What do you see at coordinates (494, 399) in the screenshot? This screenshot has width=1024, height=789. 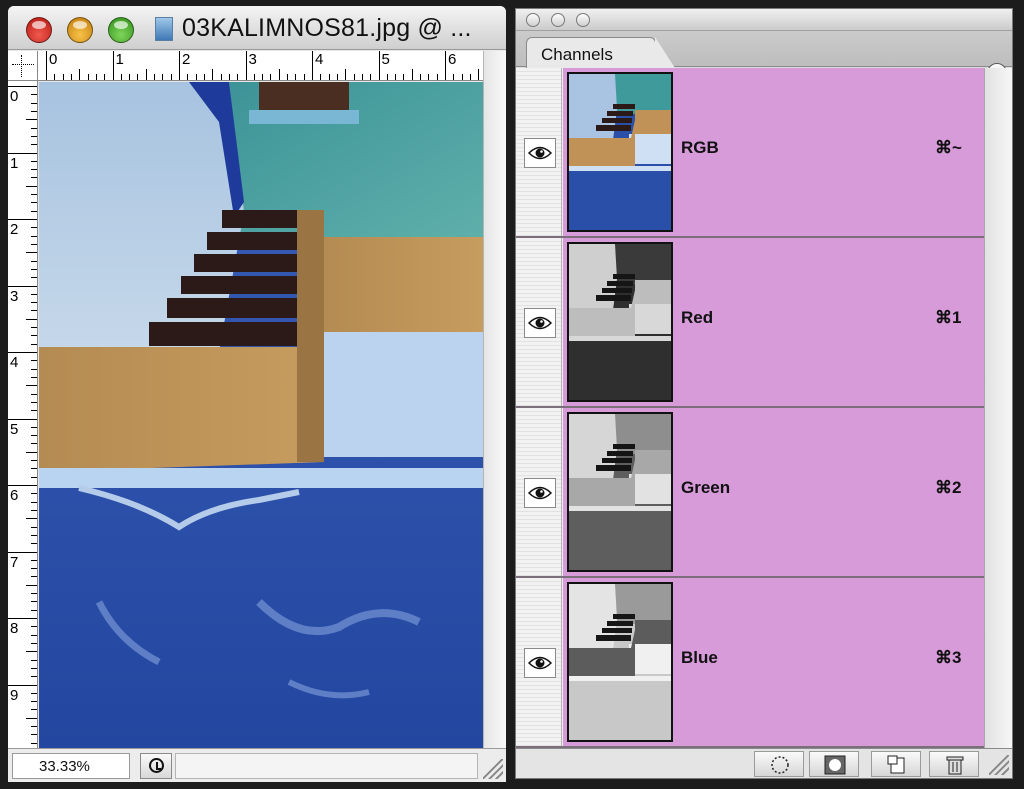 I see `document-vertical-scrollbar` at bounding box center [494, 399].